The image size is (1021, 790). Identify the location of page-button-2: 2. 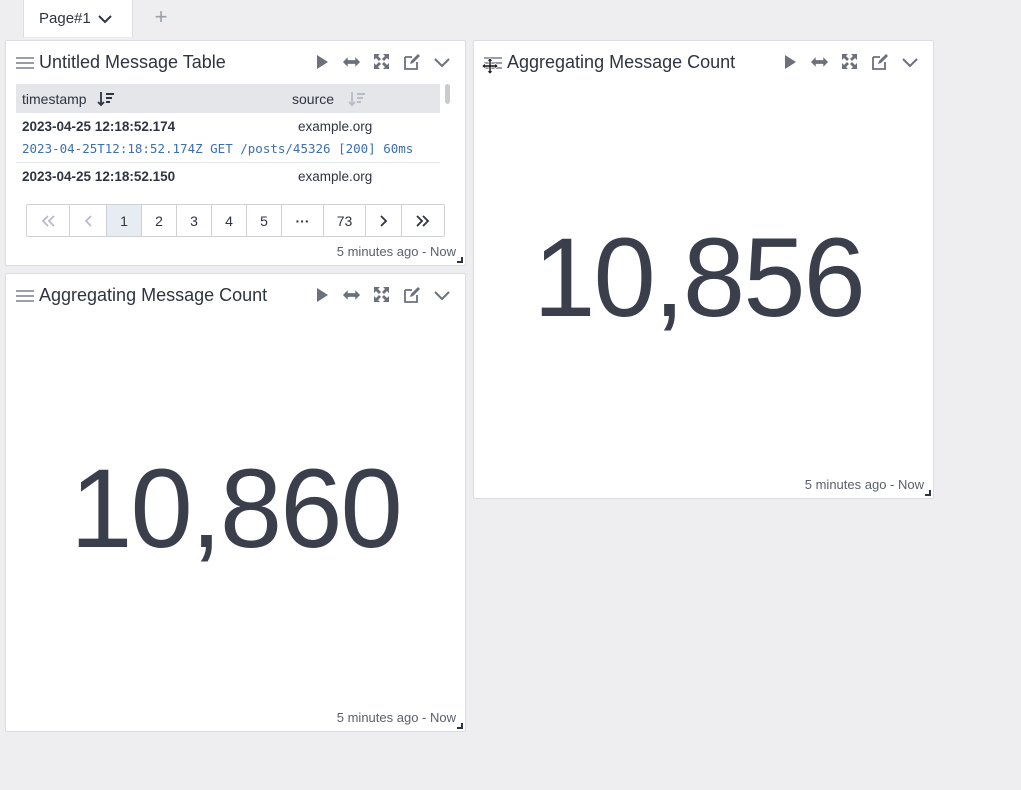
(159, 220).